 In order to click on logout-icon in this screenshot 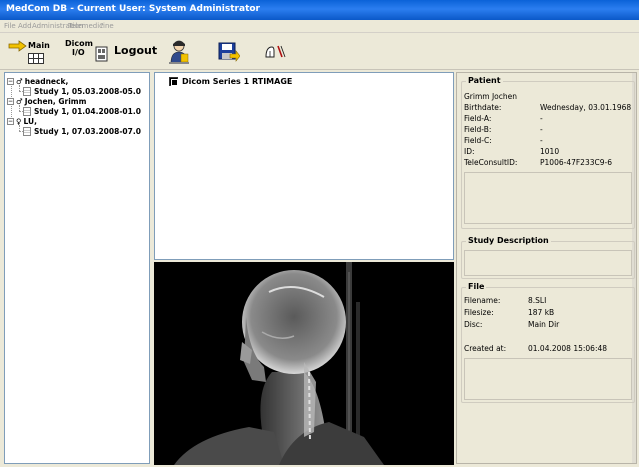, I will do `click(101, 54)`.